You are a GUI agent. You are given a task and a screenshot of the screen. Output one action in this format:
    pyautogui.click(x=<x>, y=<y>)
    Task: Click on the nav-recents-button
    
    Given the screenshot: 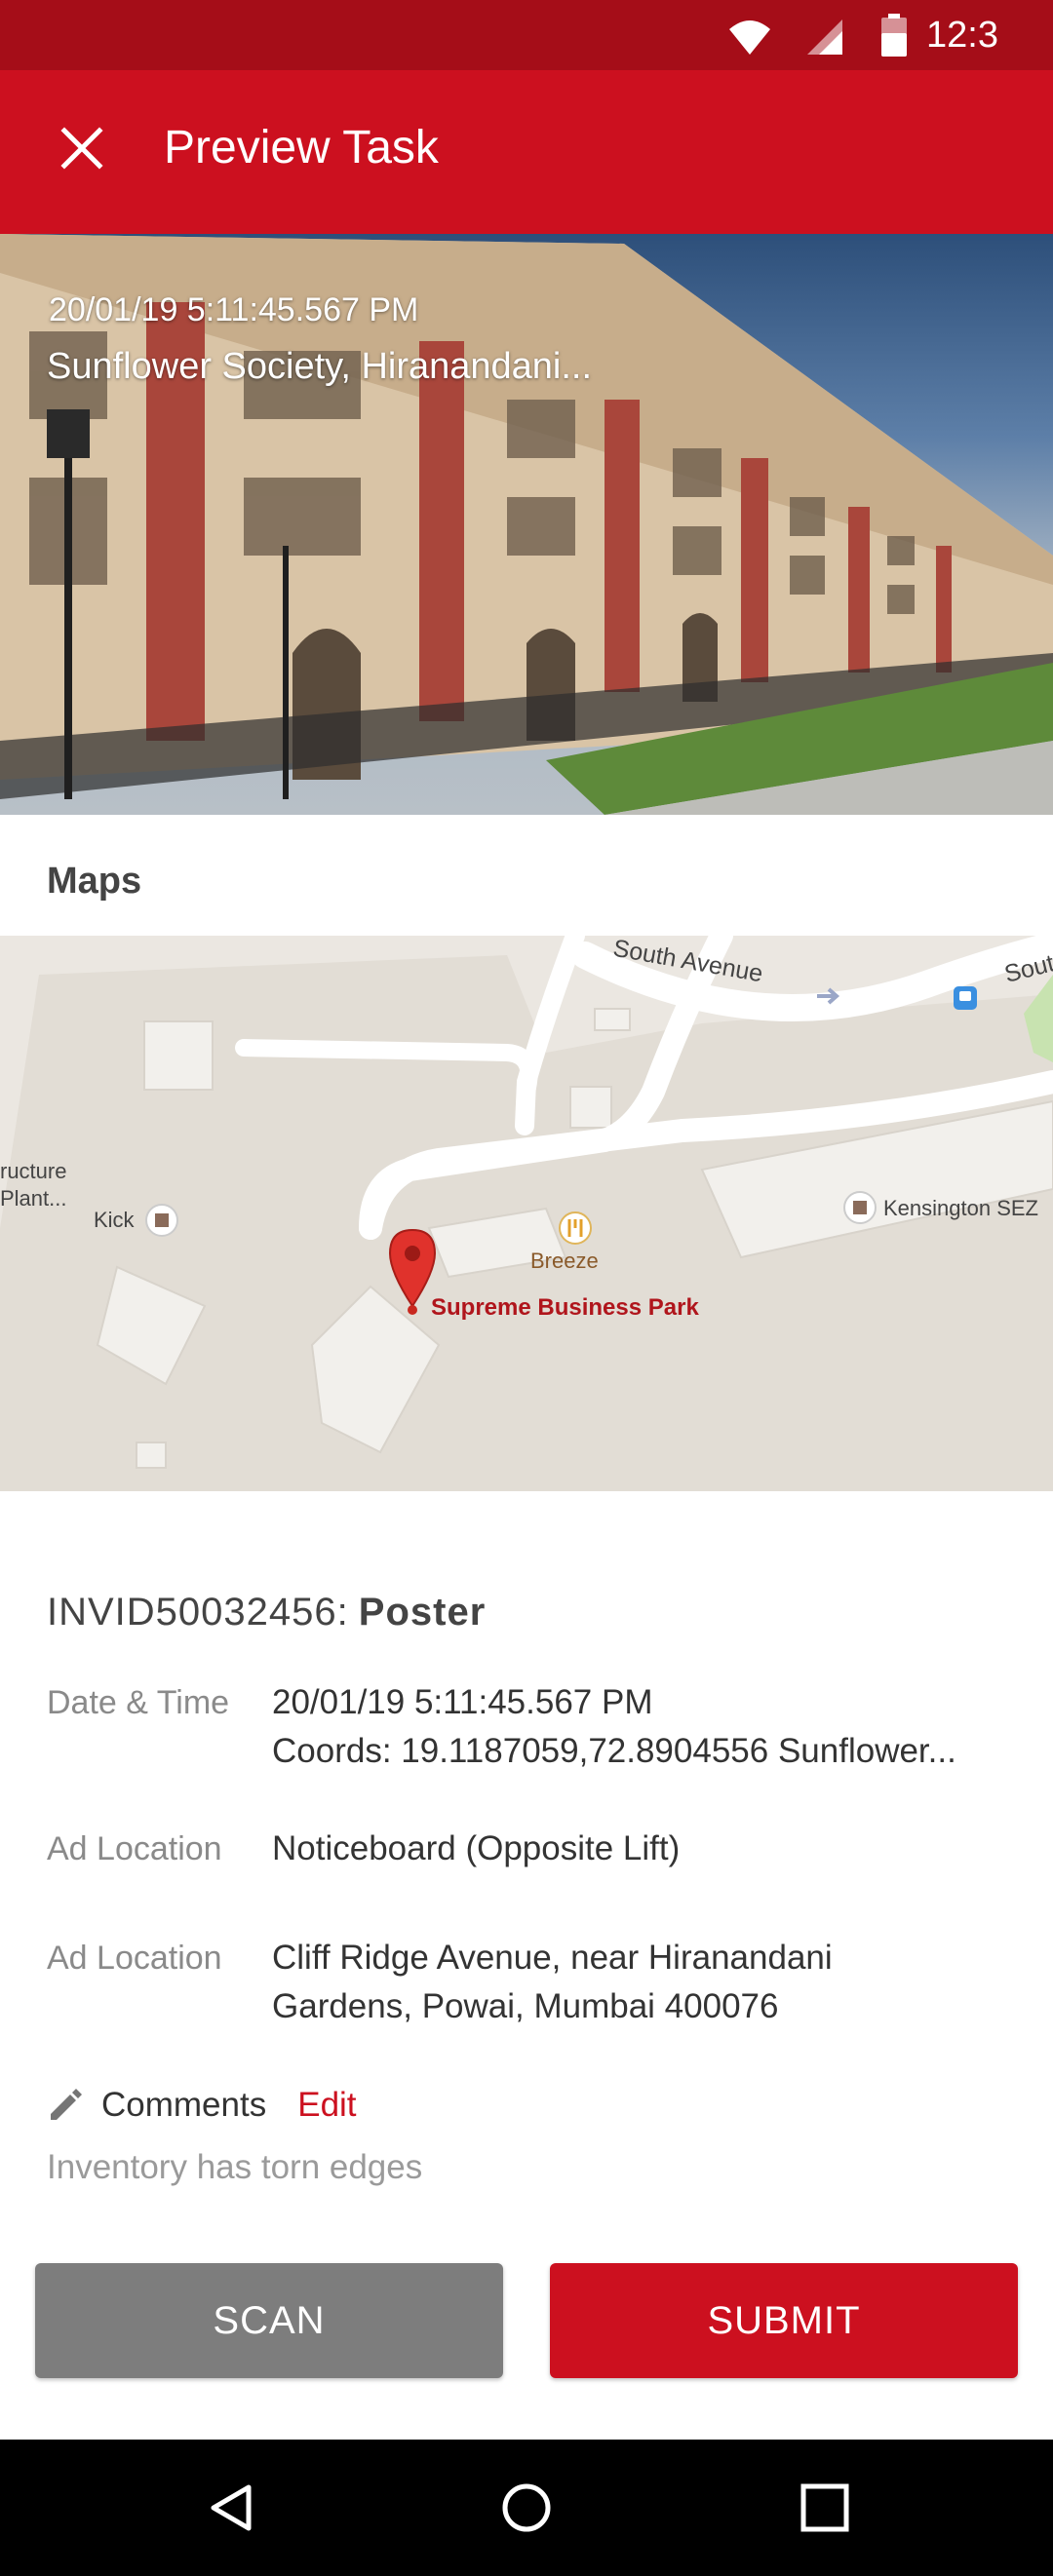 What is the action you would take?
    pyautogui.click(x=825, y=2508)
    